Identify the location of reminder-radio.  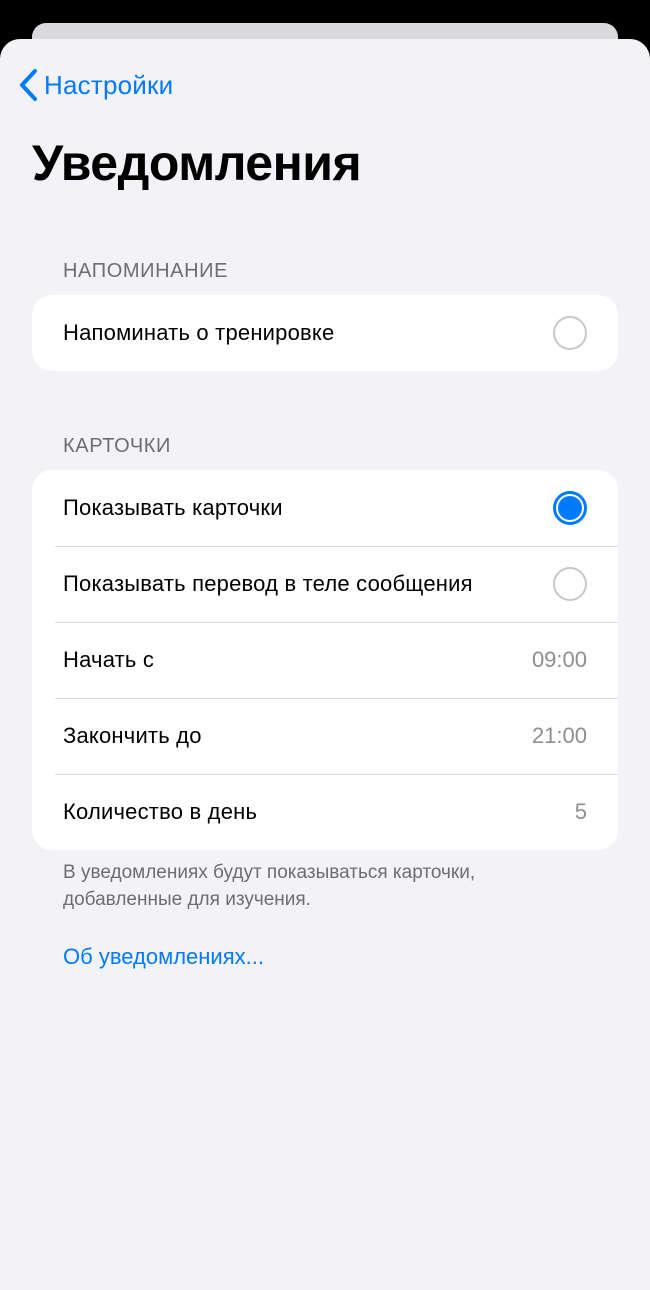
(570, 333).